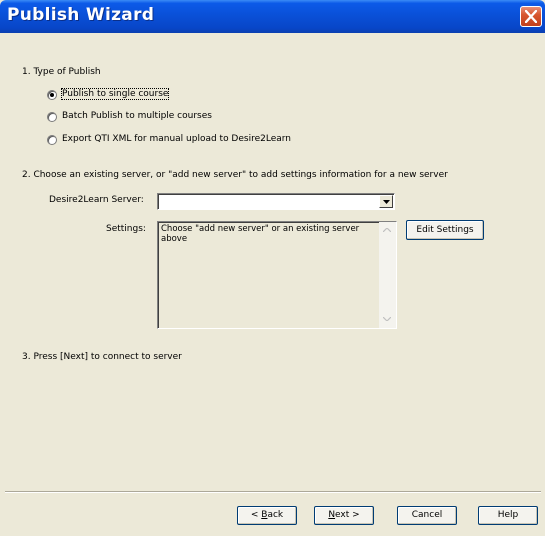  I want to click on footer-divider, so click(273, 492).